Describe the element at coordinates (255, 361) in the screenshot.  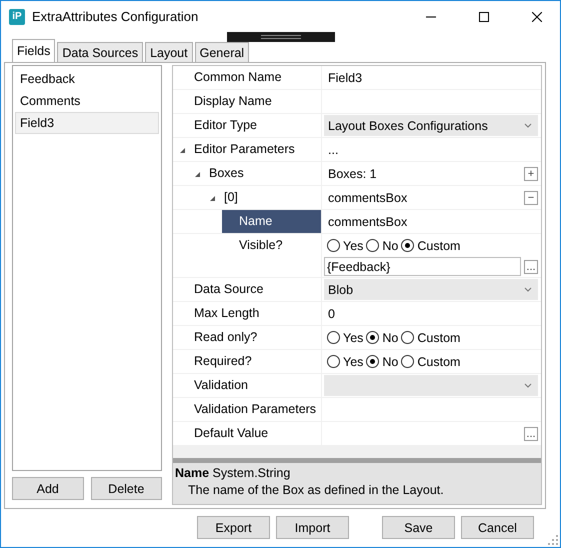
I see `property-label: Required?` at that location.